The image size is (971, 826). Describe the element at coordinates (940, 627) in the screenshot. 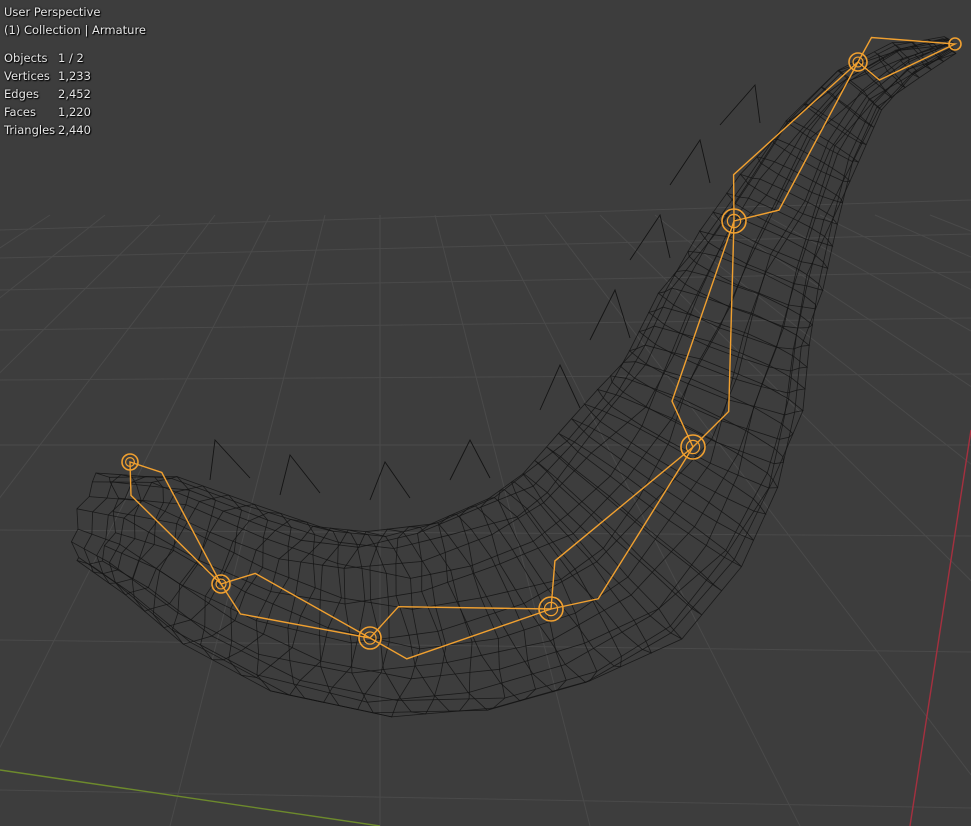

I see `x-axis-line` at that location.